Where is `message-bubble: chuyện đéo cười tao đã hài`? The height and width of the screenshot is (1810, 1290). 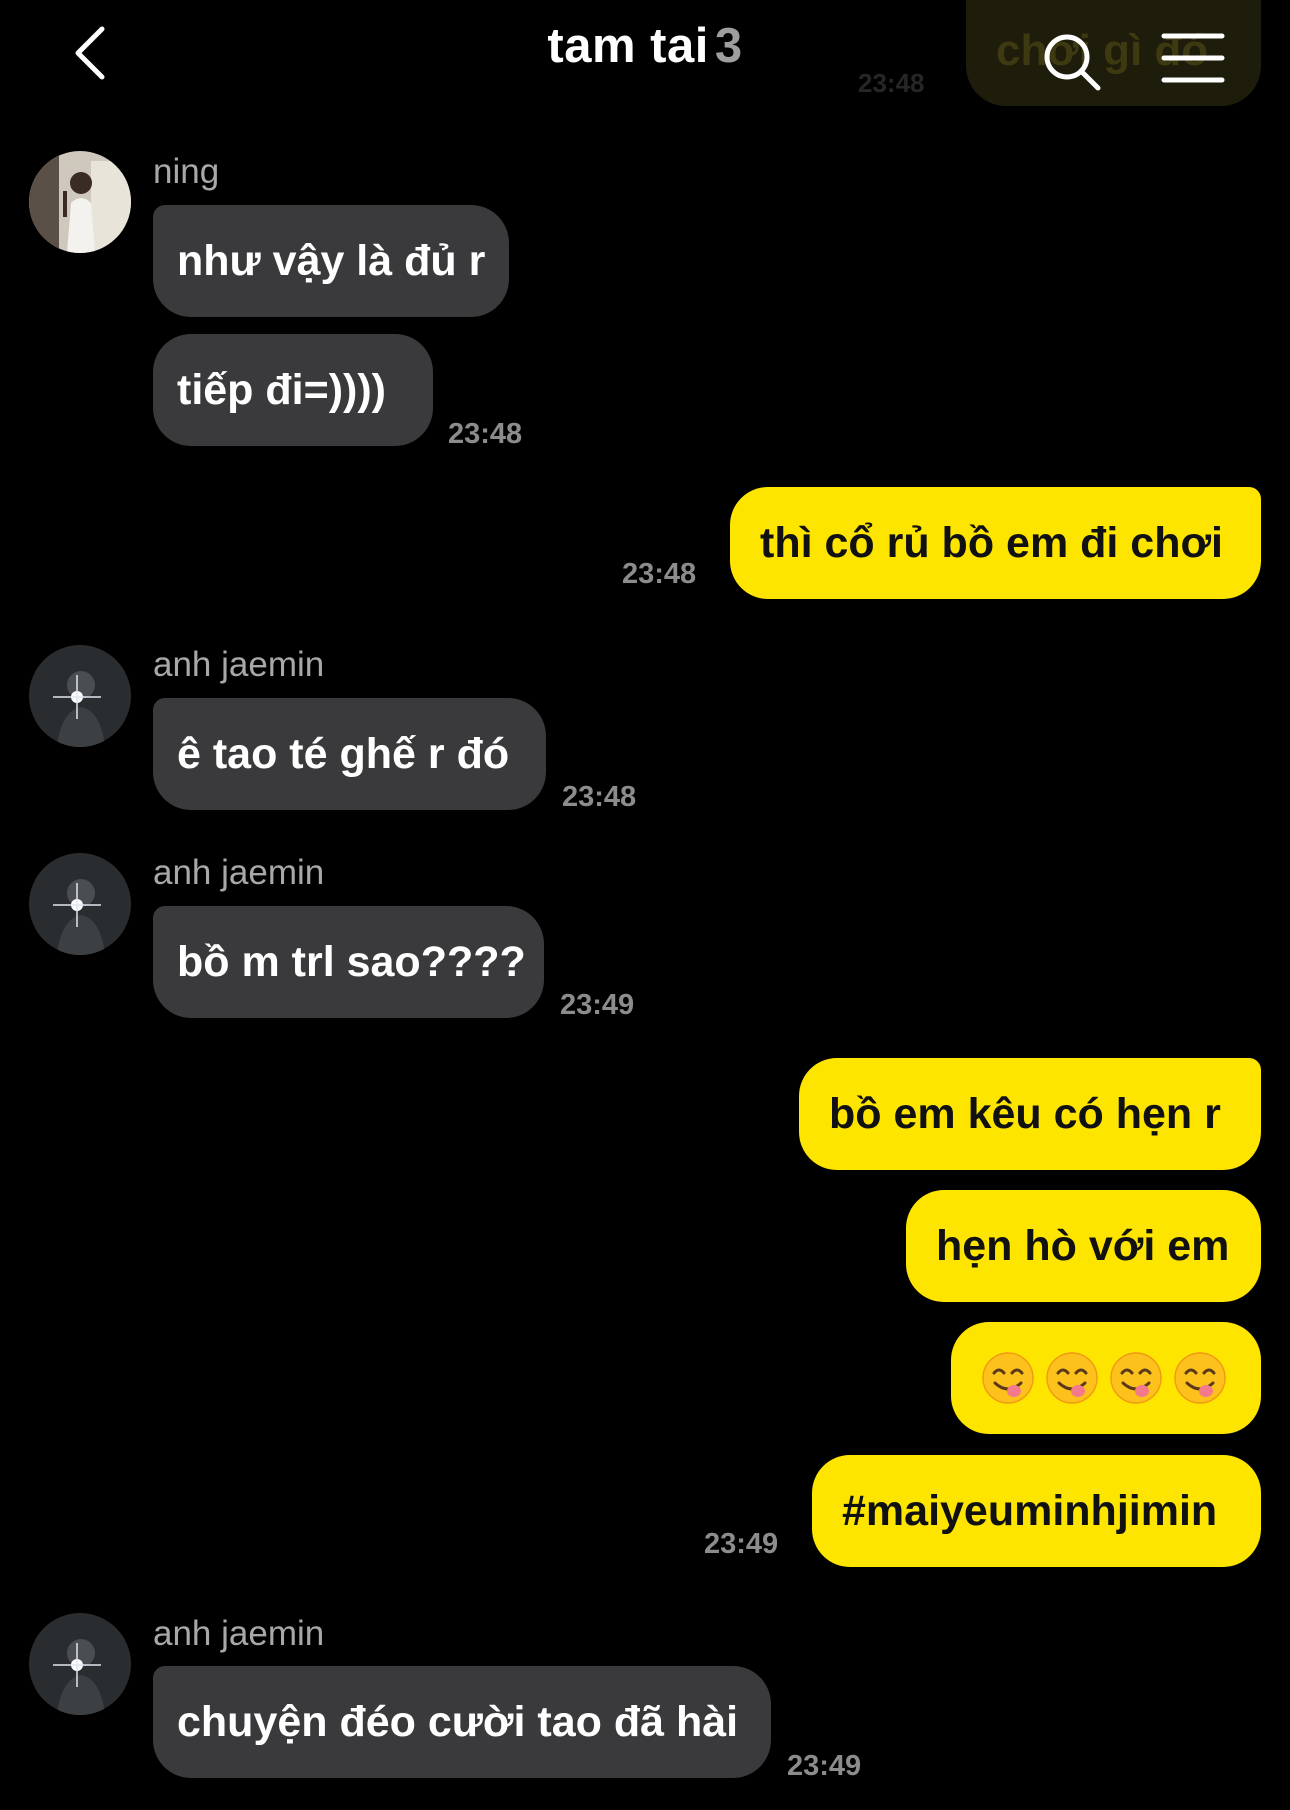 message-bubble: chuyện đéo cười tao đã hài is located at coordinates (462, 1722).